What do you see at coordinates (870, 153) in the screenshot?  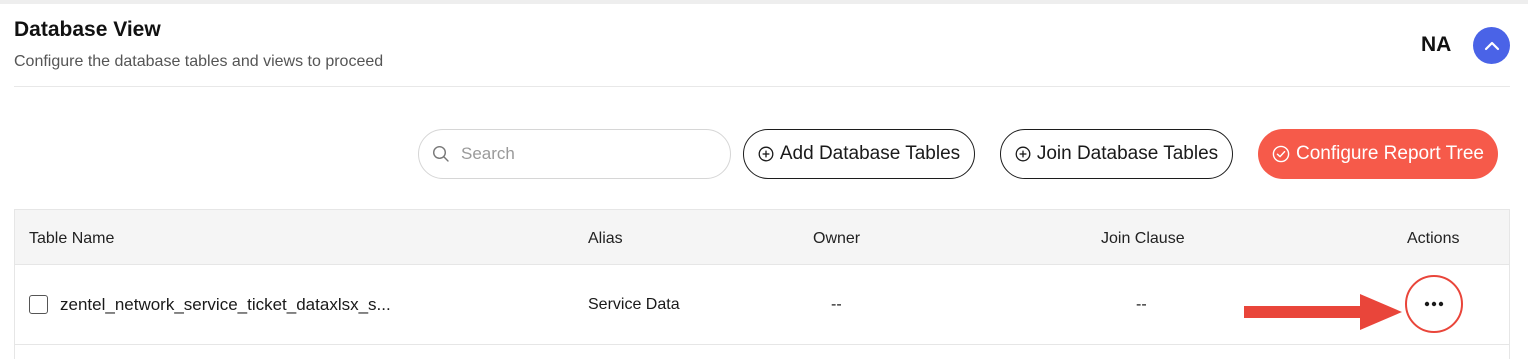 I see `add-database-tables-label: Add Database Tables` at bounding box center [870, 153].